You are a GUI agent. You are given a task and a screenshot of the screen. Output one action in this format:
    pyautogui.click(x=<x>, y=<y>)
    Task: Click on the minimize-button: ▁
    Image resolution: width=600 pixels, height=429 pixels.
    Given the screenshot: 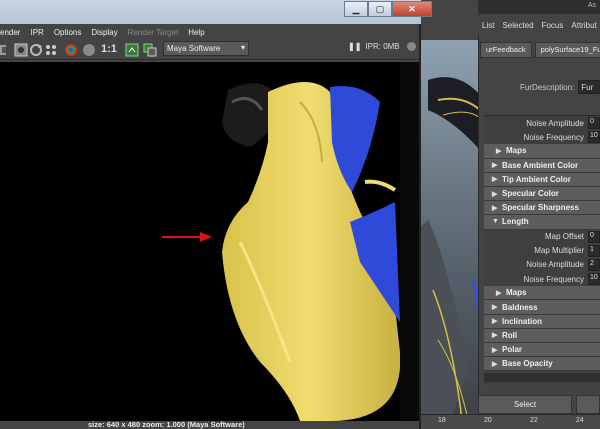 What is the action you would take?
    pyautogui.click(x=356, y=9)
    